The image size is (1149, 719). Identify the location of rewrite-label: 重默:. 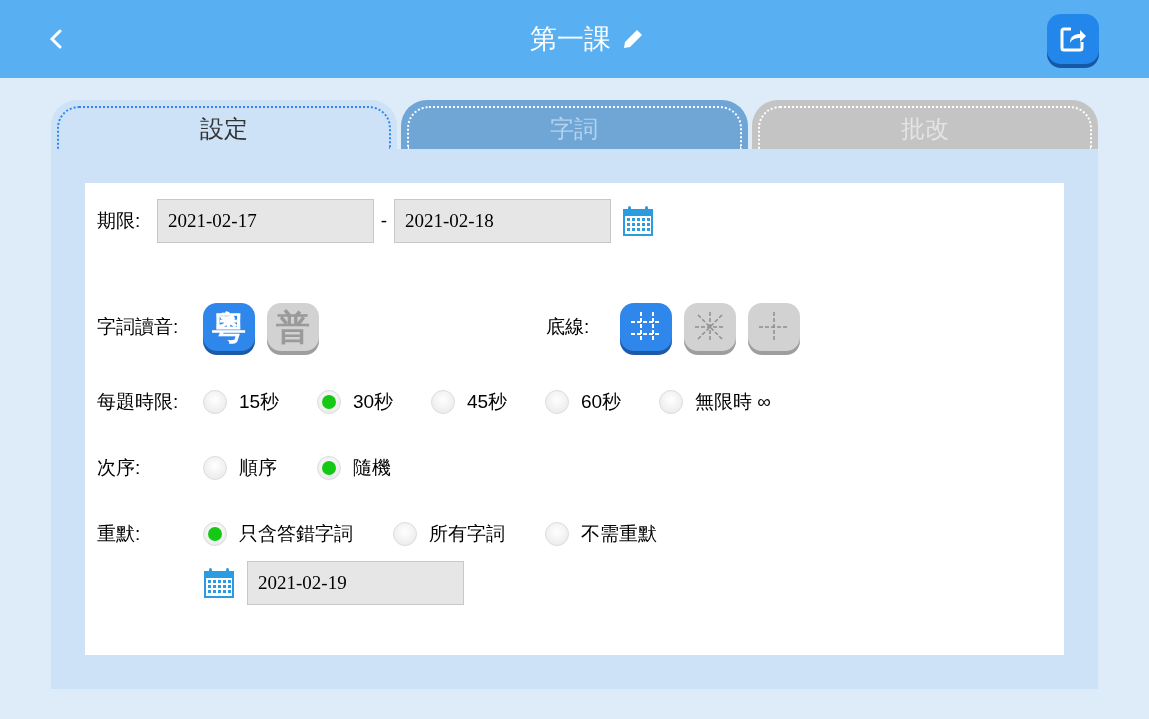
(119, 533).